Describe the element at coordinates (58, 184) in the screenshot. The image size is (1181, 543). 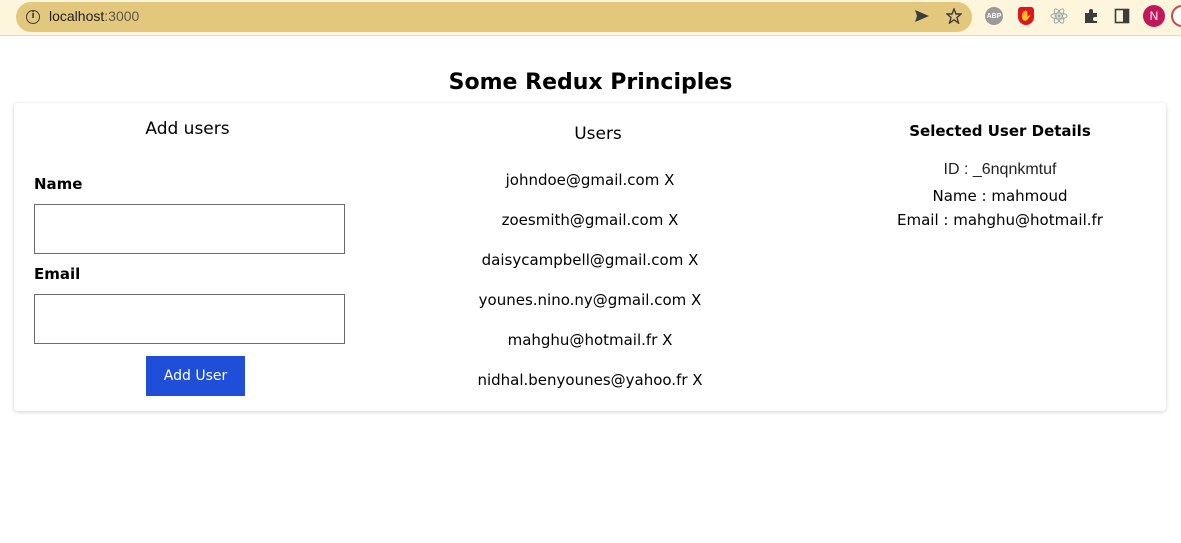
I see `name-label: Name` at that location.